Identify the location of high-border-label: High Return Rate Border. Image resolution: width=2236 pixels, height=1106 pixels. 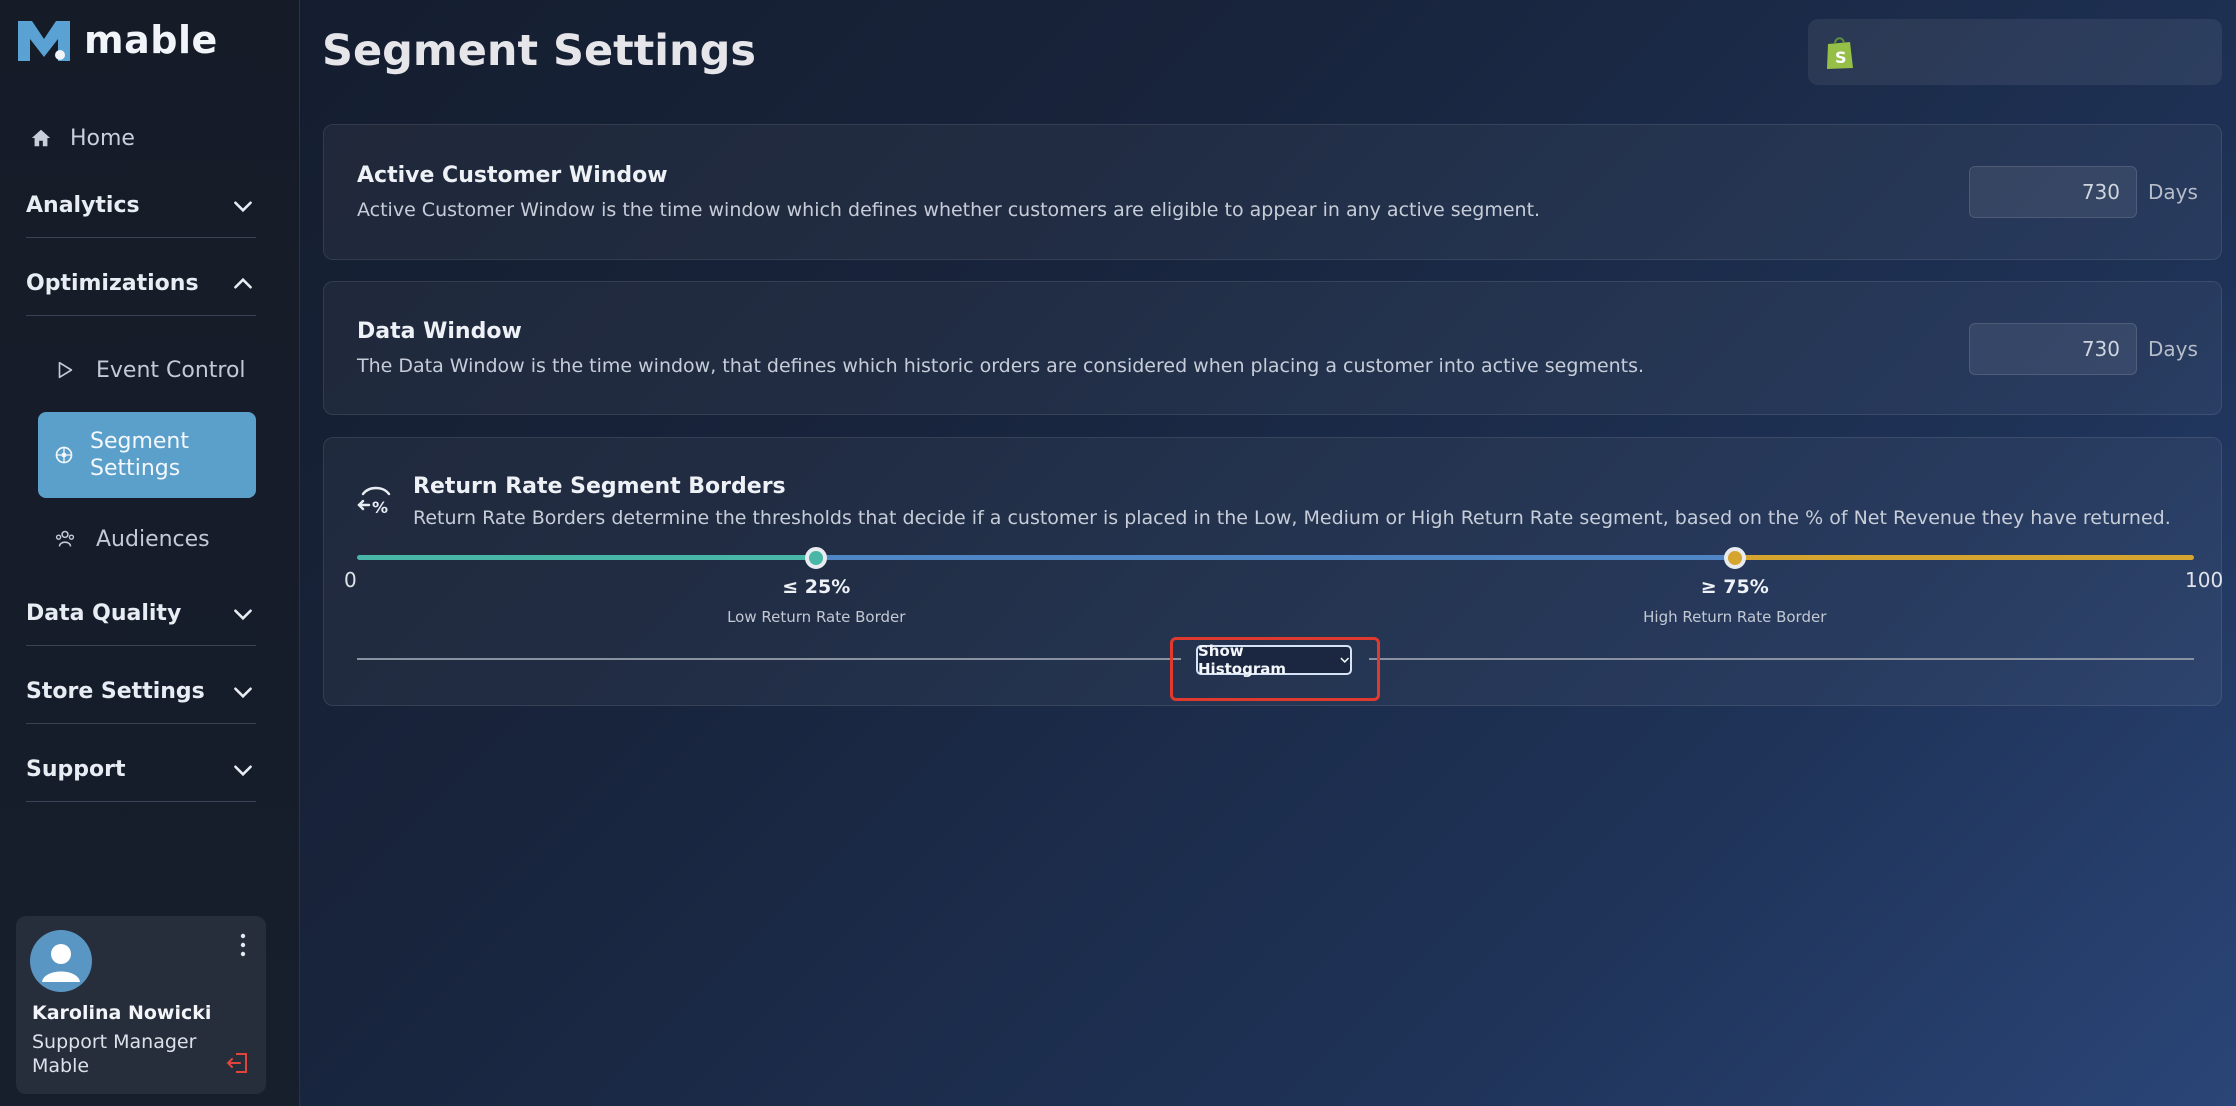
(1735, 617).